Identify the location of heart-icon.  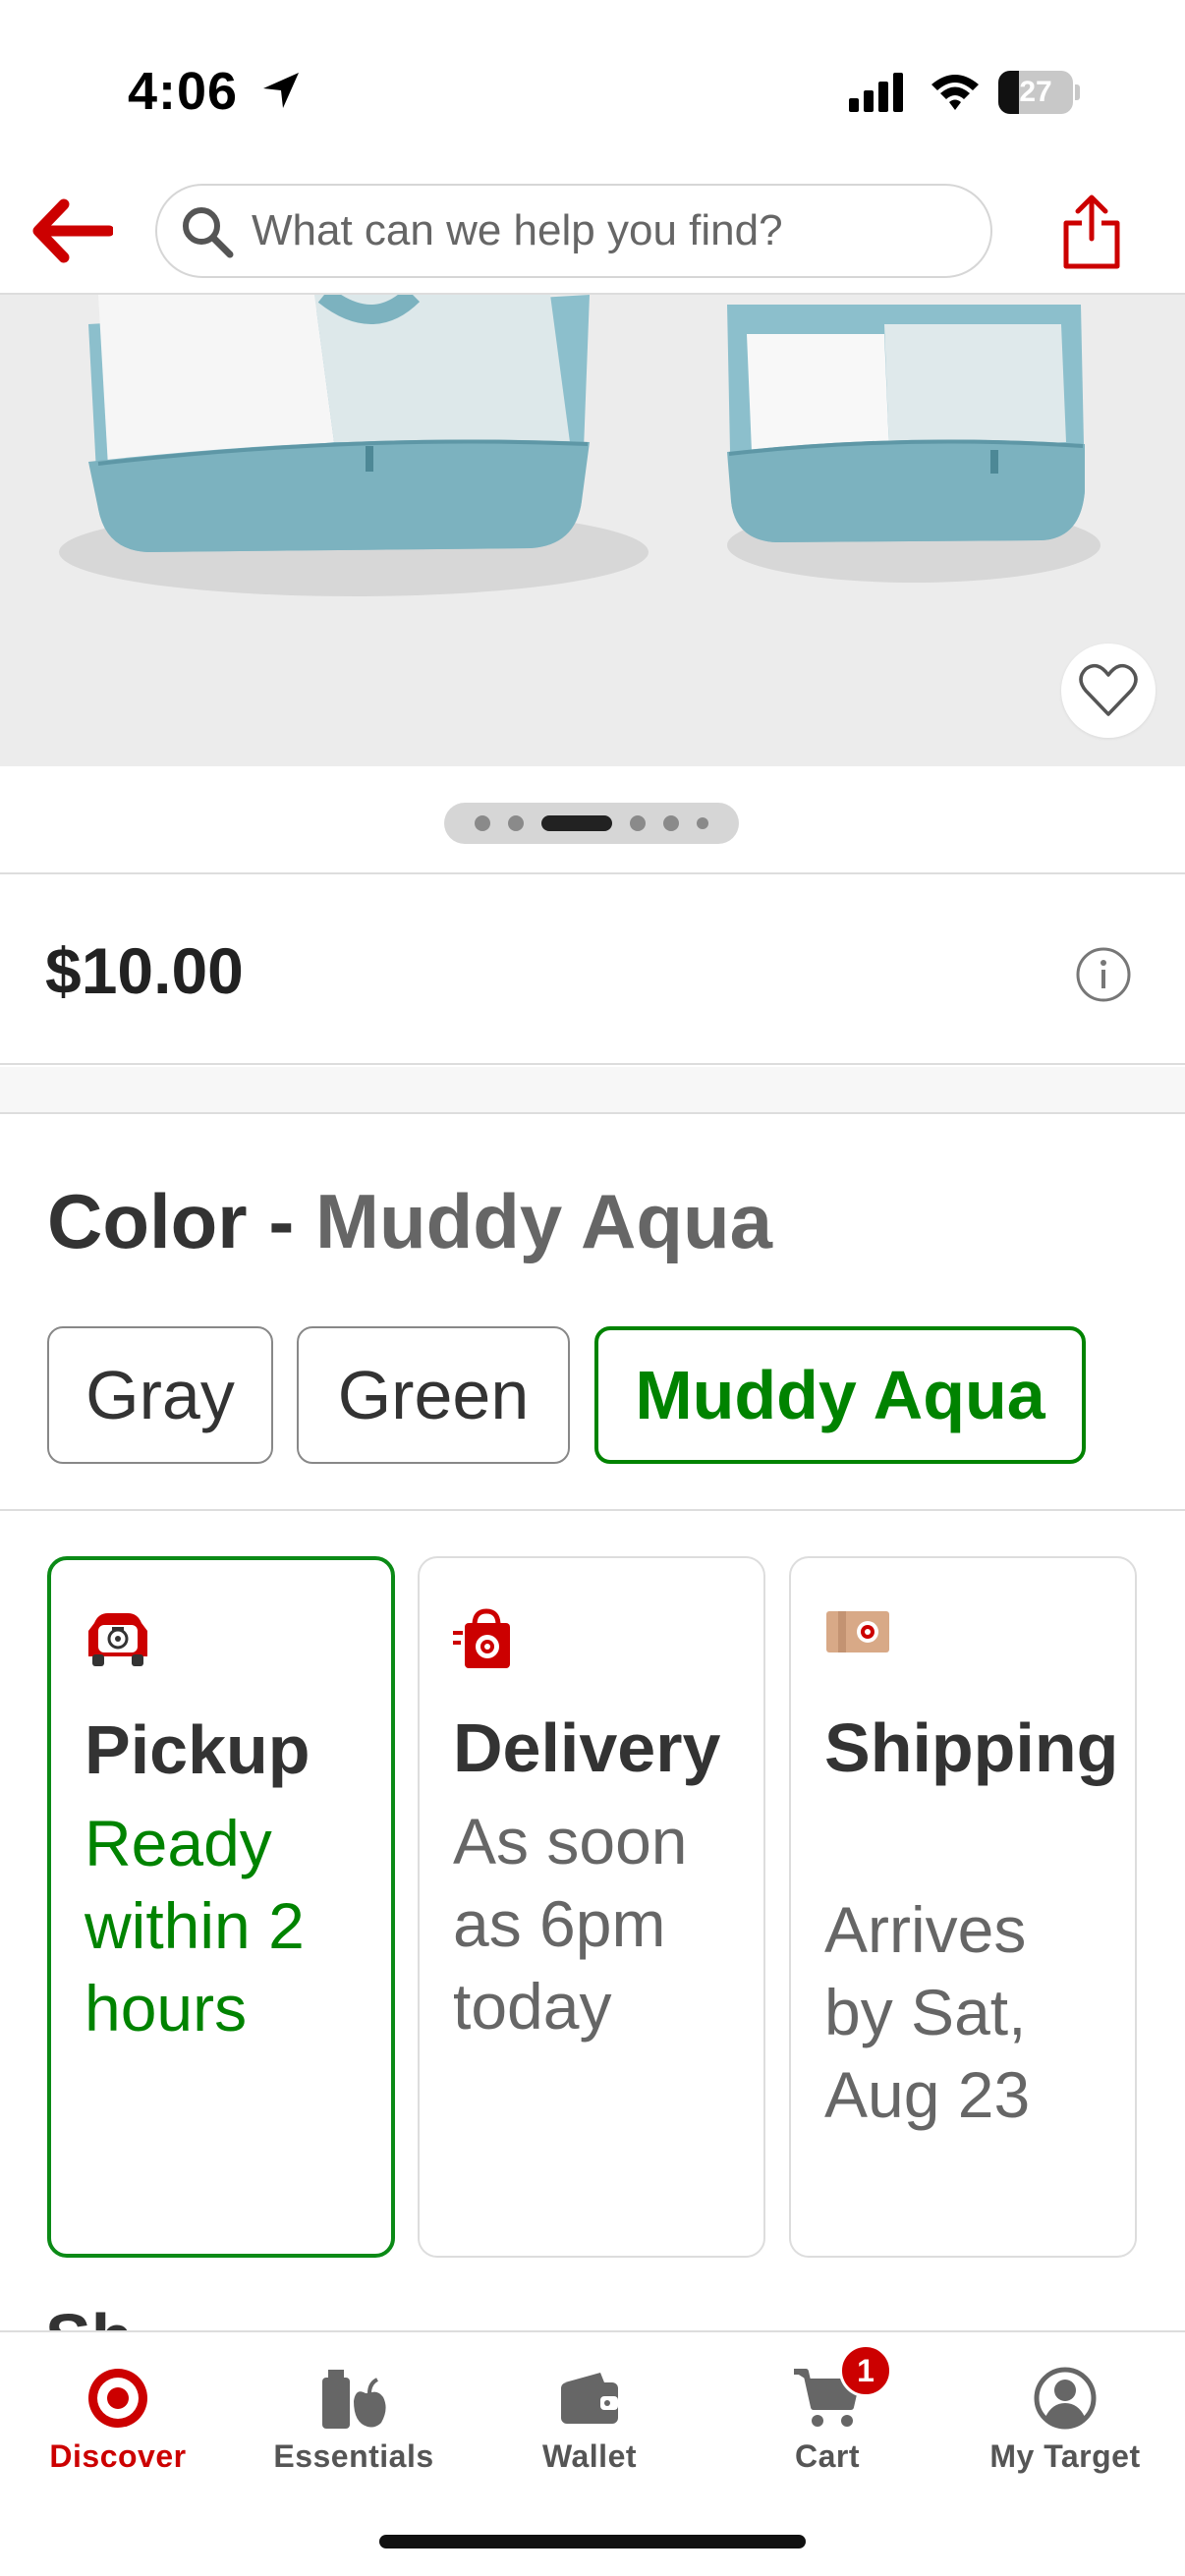
(1108, 689).